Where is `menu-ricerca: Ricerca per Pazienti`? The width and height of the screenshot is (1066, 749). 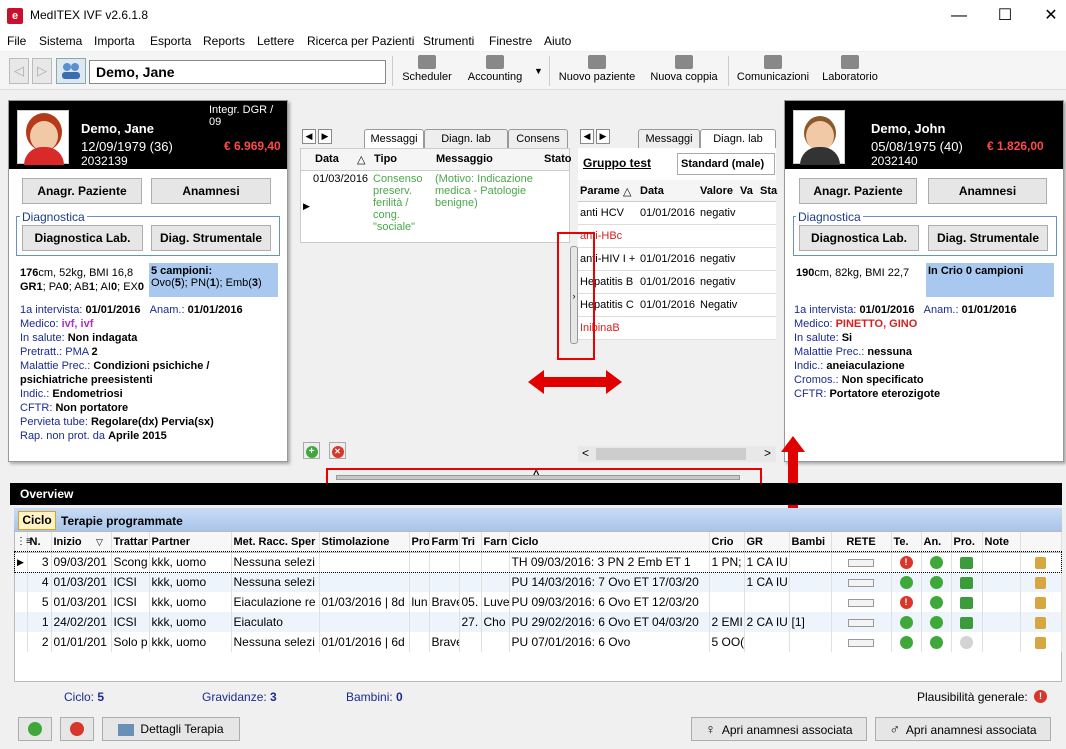 menu-ricerca: Ricerca per Pazienti is located at coordinates (360, 41).